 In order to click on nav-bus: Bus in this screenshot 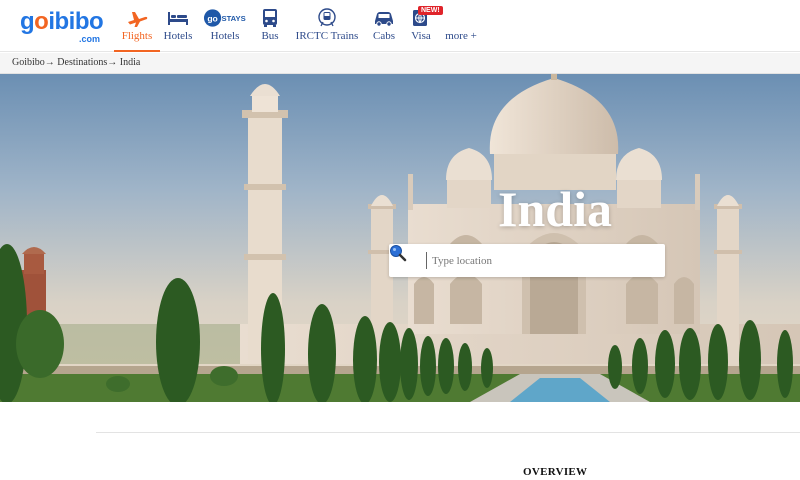, I will do `click(270, 26)`.